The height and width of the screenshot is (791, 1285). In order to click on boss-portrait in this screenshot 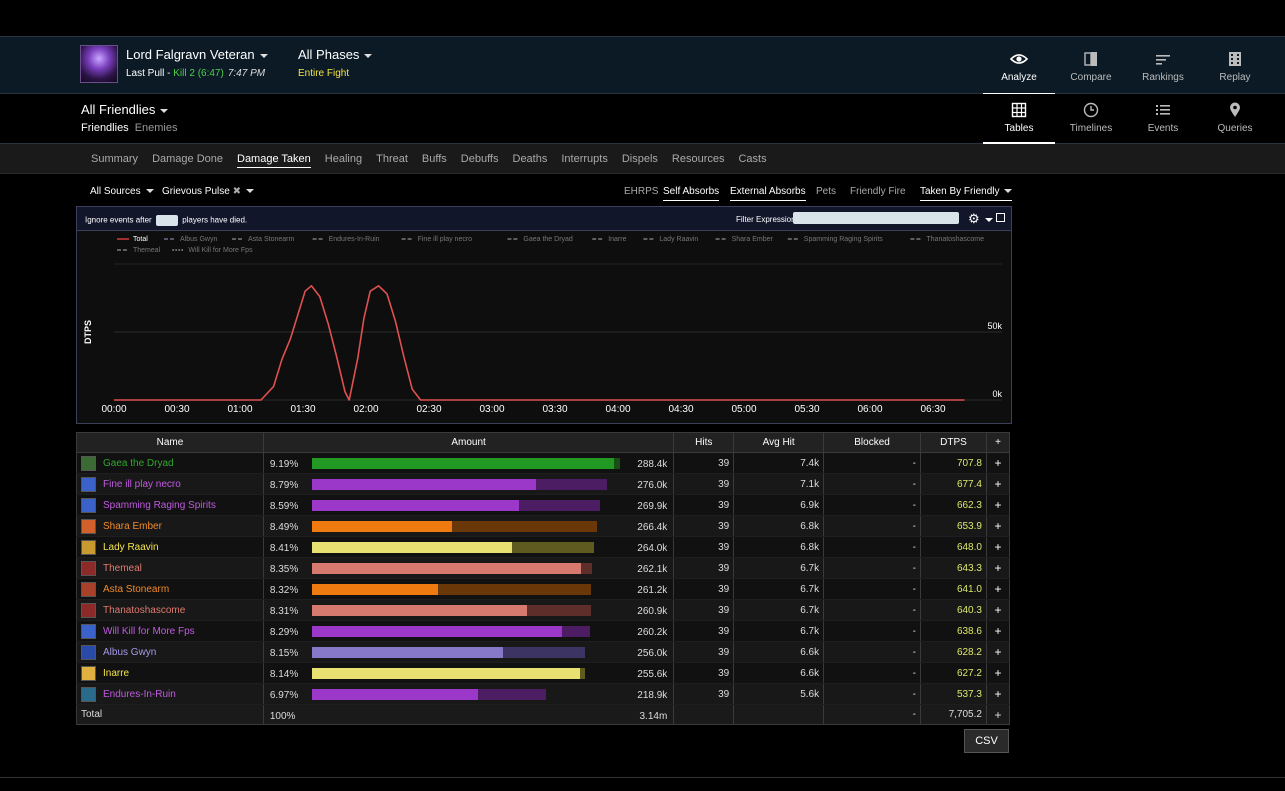, I will do `click(99, 64)`.